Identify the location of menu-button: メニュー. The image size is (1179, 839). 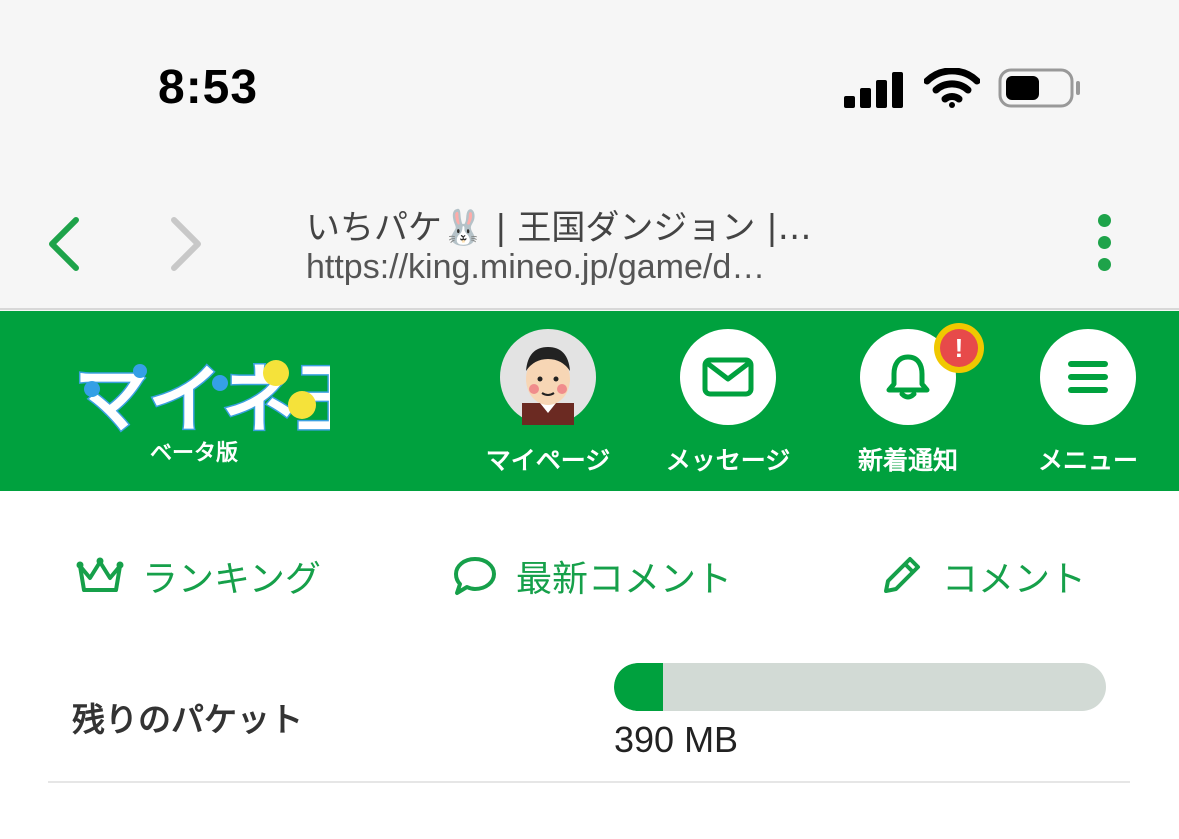
(1088, 409).